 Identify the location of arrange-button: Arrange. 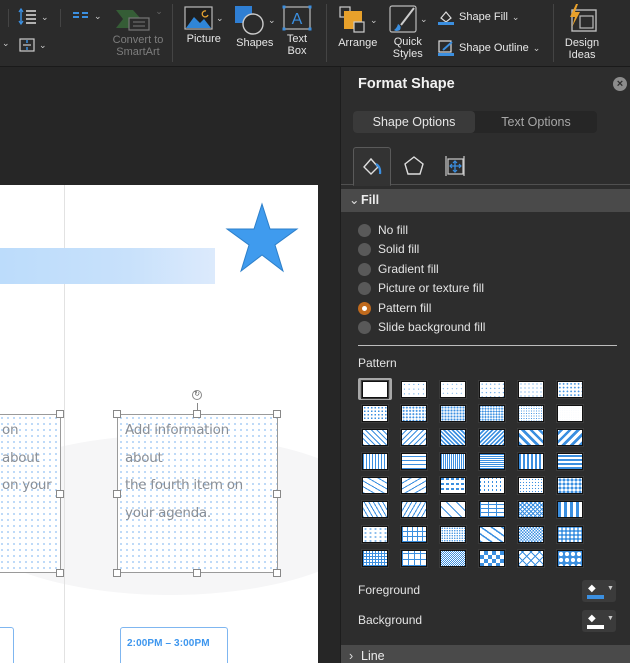
(358, 27).